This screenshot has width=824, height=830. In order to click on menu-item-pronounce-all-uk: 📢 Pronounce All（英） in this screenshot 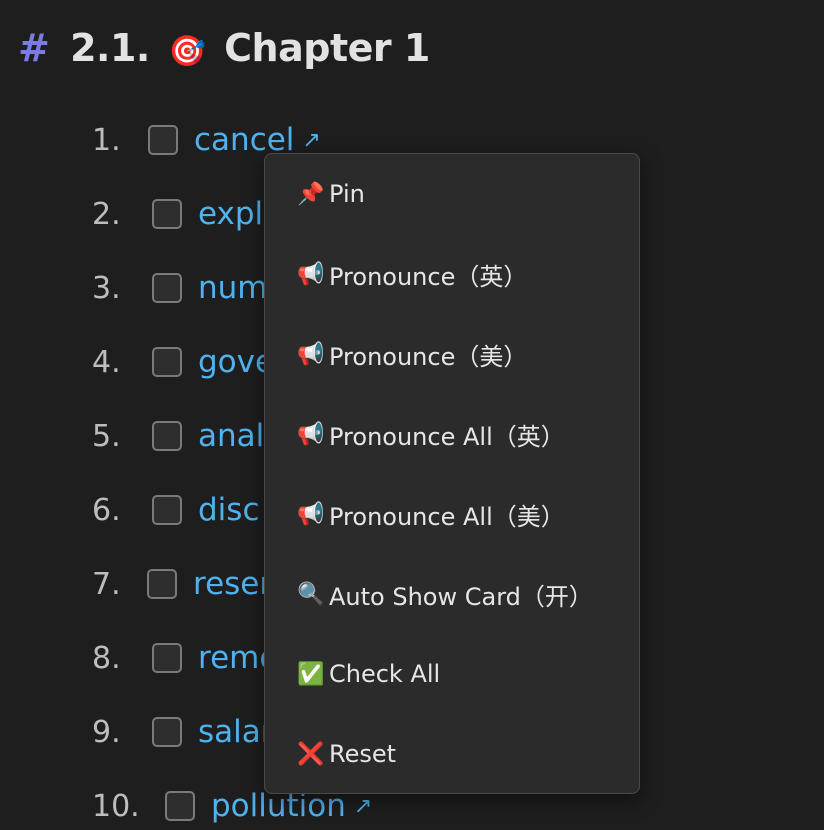, I will do `click(431, 434)`.